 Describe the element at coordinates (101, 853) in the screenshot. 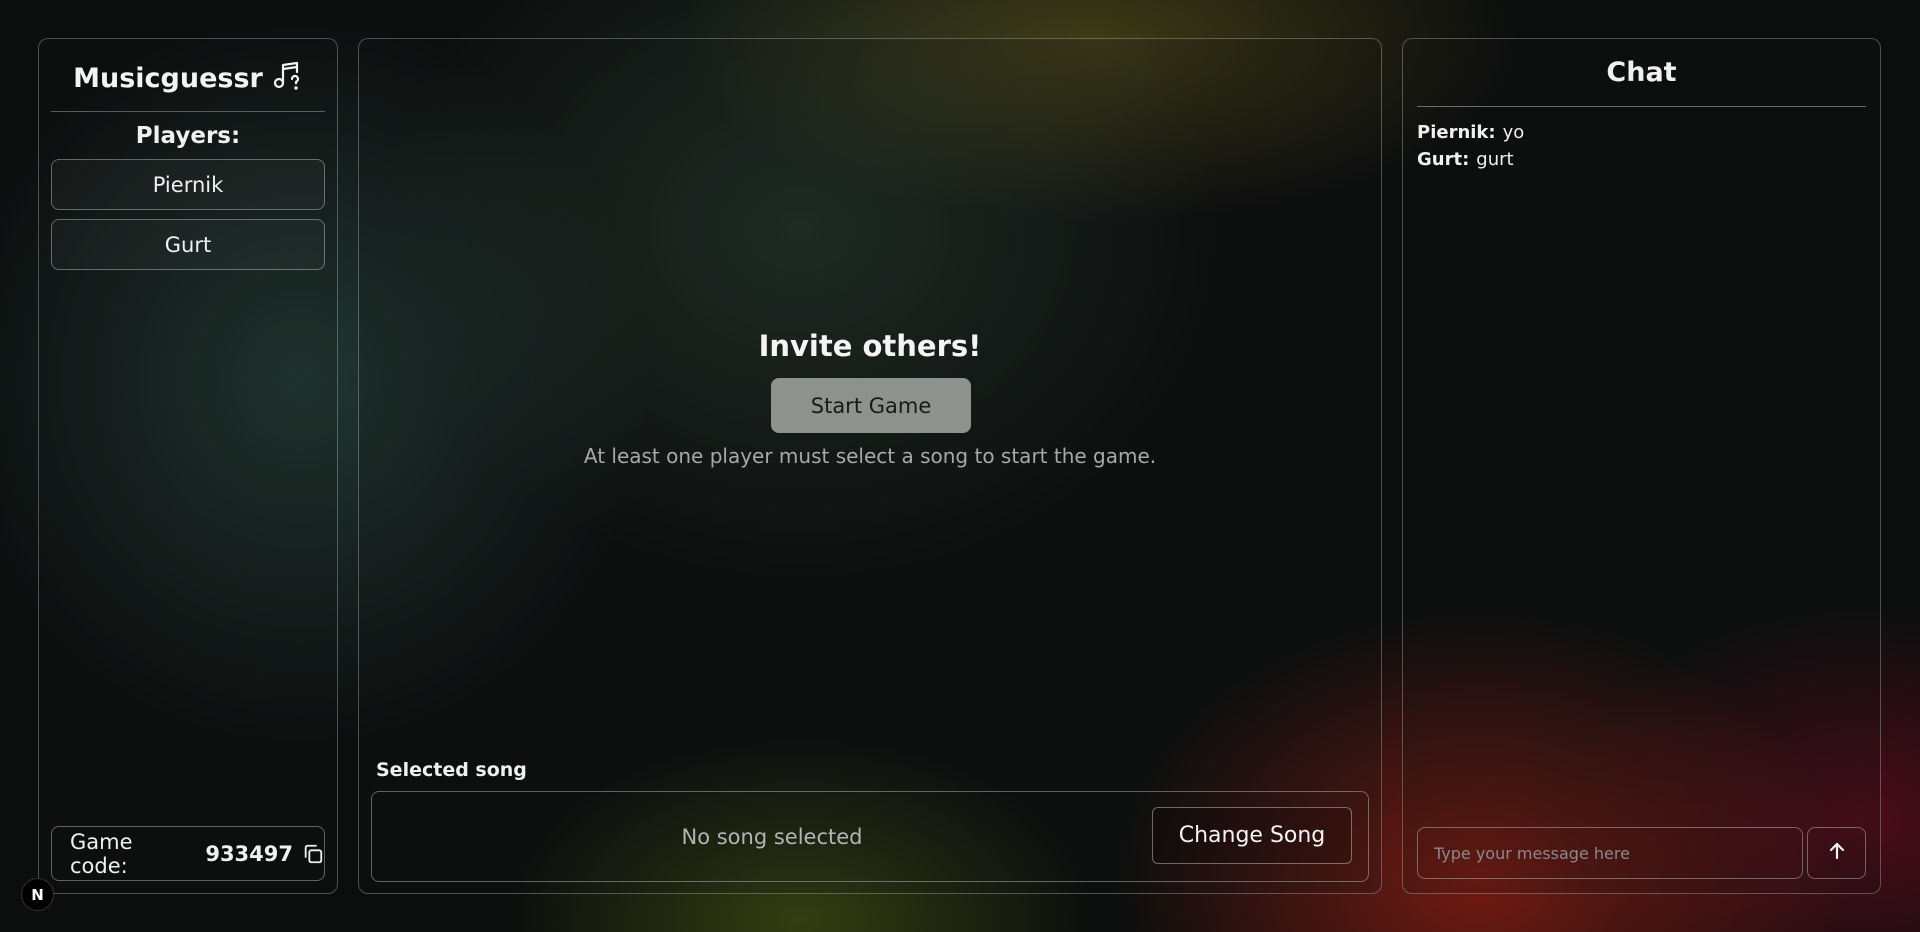

I see `game-code-label: Game code:` at that location.